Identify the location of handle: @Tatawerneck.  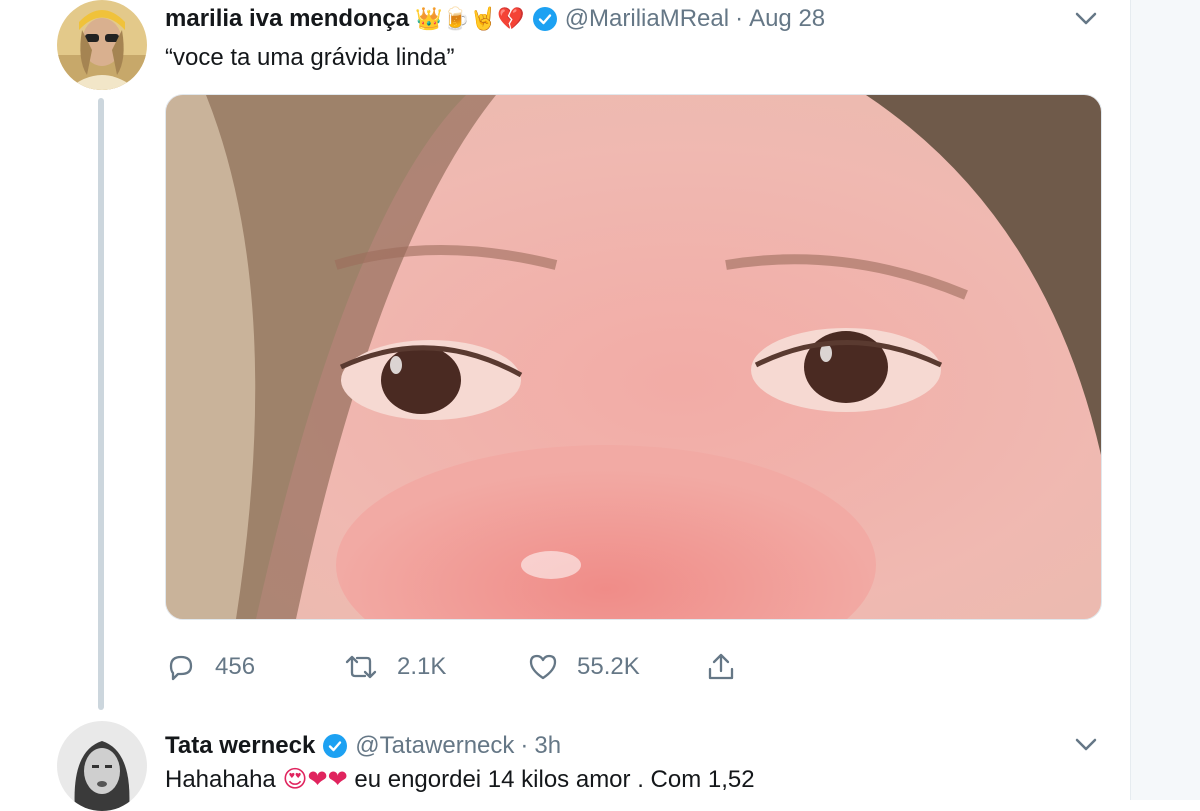
(434, 746).